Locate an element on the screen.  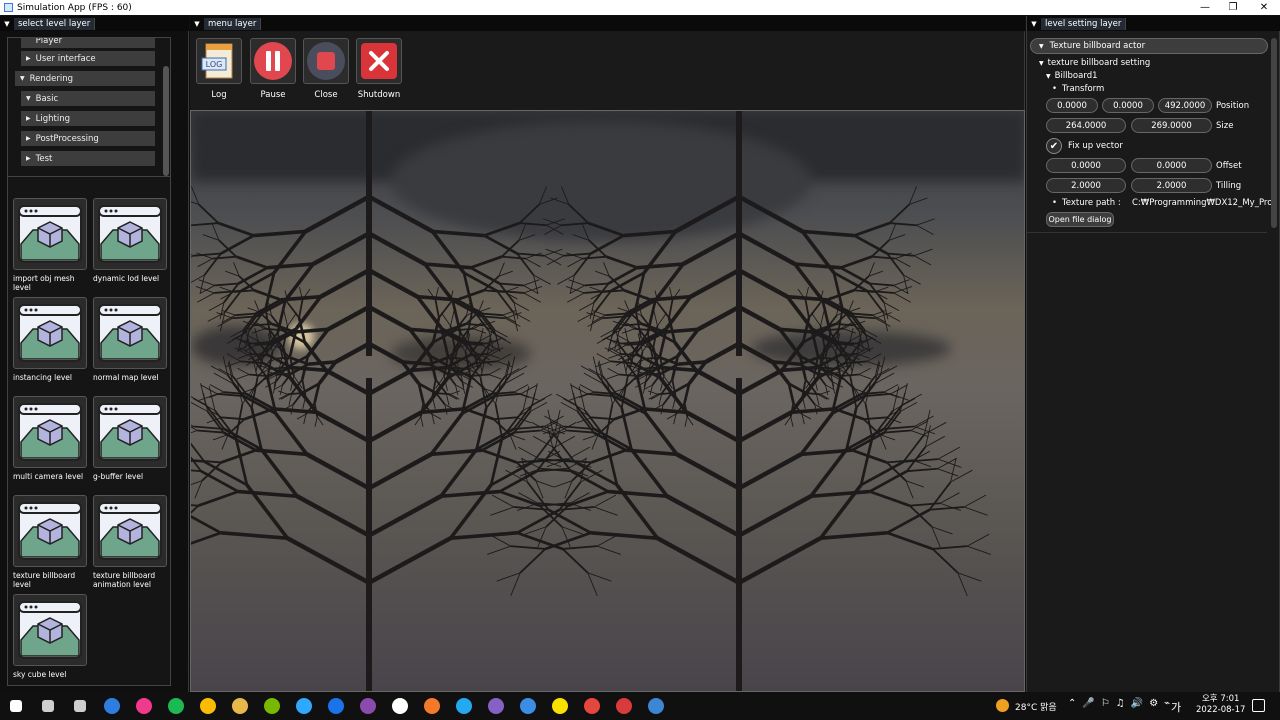
level-item: normal map level is located at coordinates (130, 339).